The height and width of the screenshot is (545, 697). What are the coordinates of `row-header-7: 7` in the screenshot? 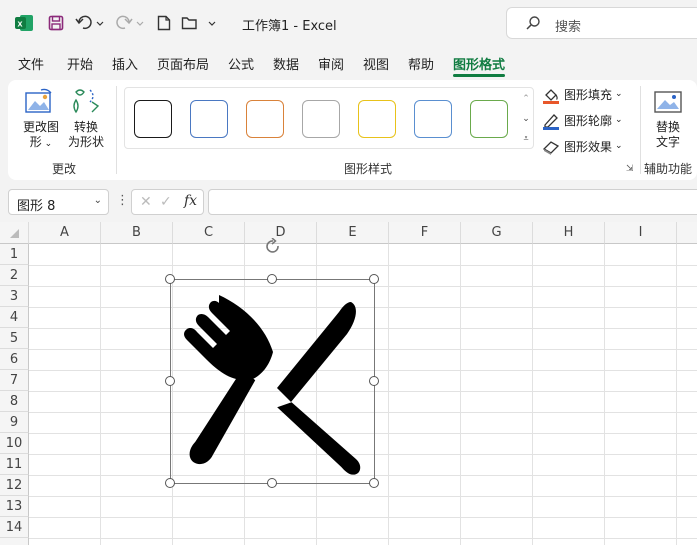 It's located at (14, 380).